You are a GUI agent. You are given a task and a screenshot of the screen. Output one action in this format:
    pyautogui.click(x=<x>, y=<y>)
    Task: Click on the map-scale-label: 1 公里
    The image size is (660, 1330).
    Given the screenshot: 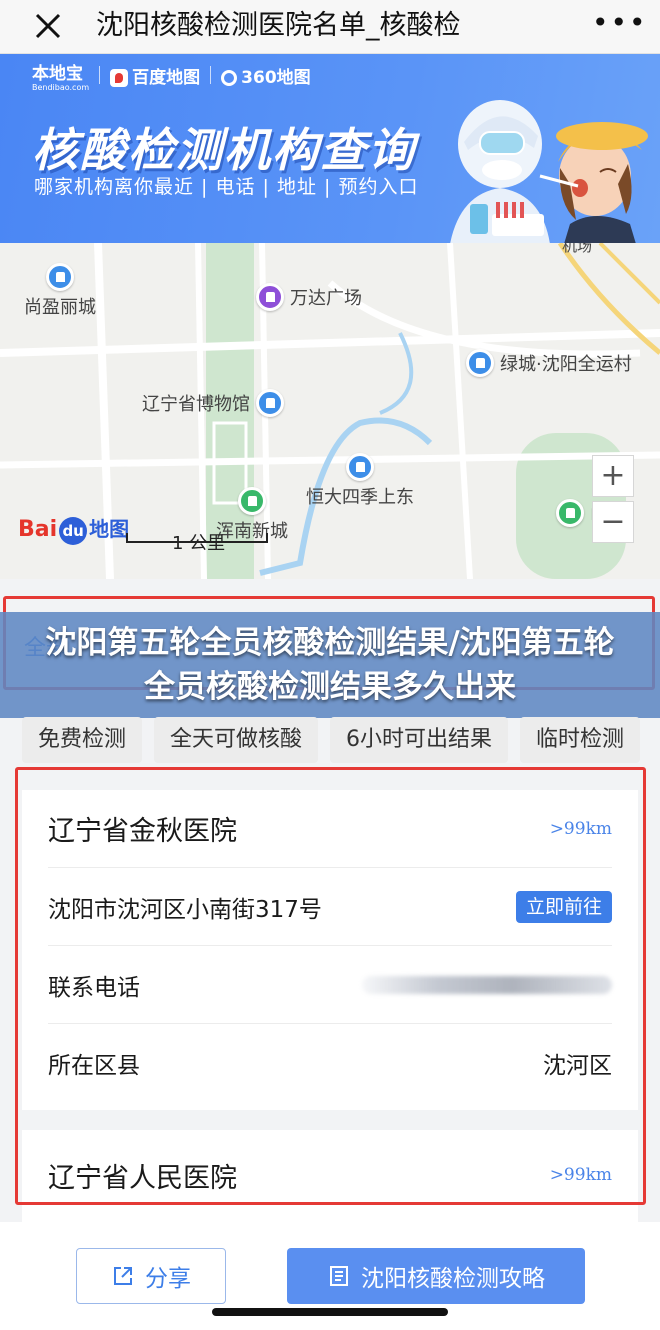 What is the action you would take?
    pyautogui.click(x=199, y=543)
    